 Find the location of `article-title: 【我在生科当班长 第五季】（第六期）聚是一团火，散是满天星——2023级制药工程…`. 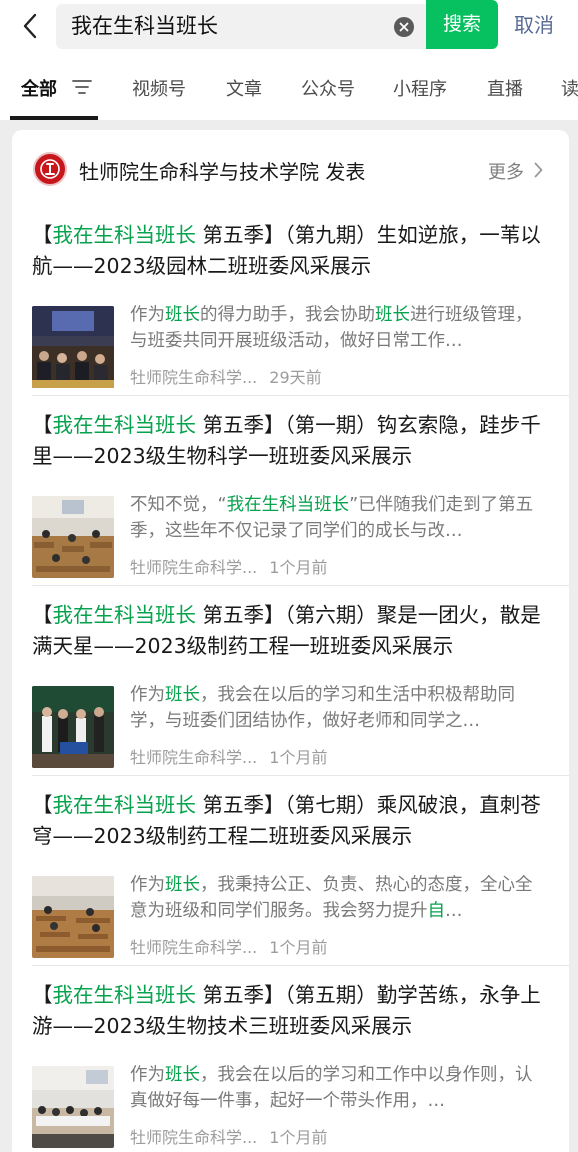

article-title: 【我在生科当班长 第五季】（第六期）聚是一团火，散是满天星——2023级制药工程… is located at coordinates (286, 630).